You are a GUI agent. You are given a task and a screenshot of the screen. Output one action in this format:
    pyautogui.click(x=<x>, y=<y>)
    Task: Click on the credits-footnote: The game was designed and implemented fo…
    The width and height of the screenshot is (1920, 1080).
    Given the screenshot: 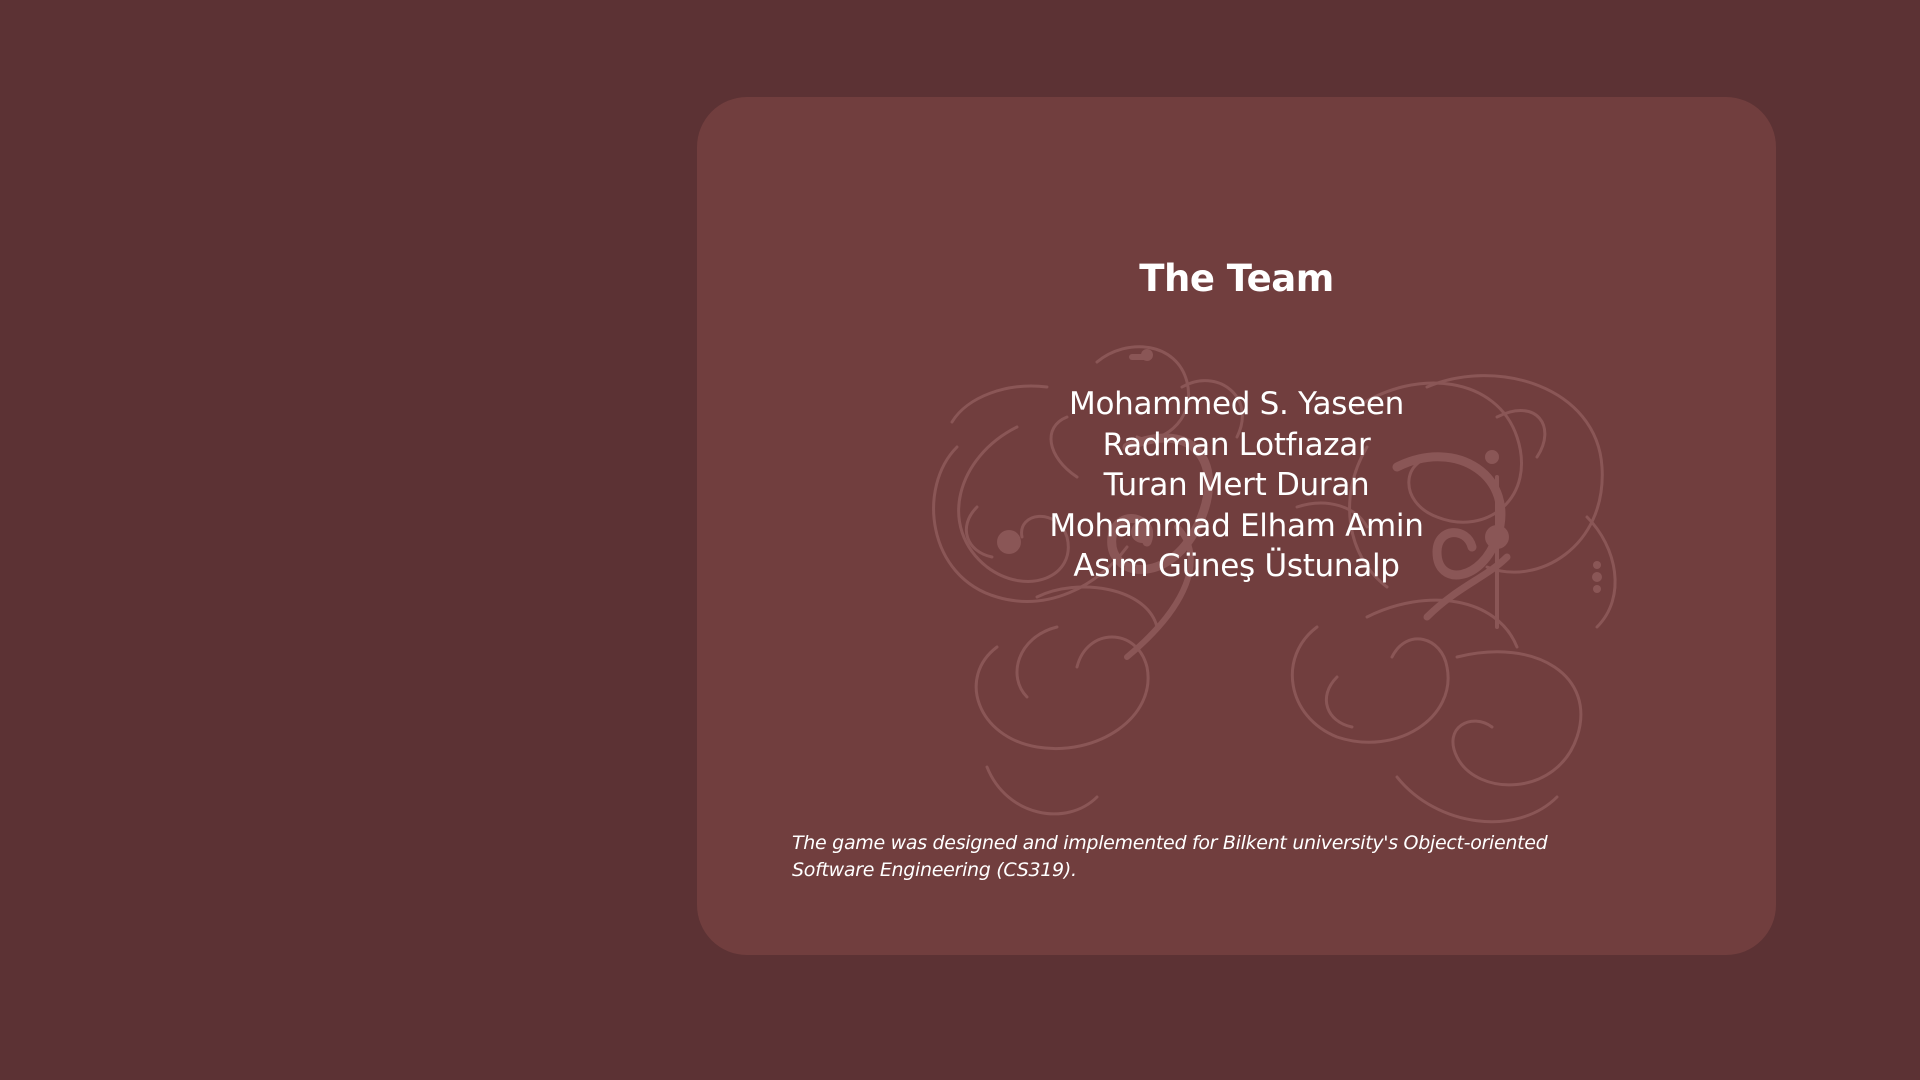 What is the action you would take?
    pyautogui.click(x=1170, y=856)
    